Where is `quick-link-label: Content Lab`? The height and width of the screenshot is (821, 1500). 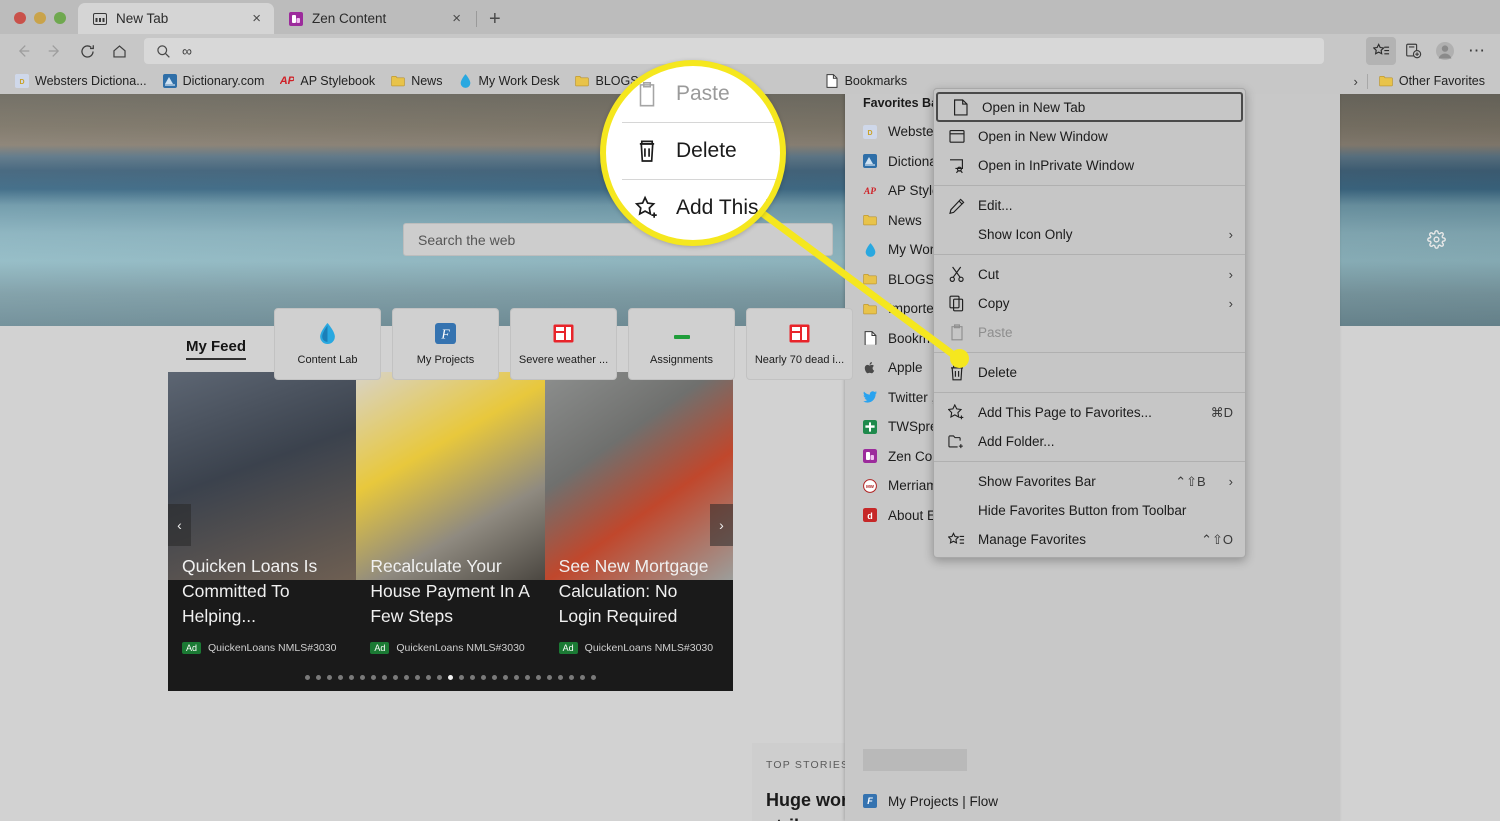
quick-link-label: Content Lab is located at coordinates (327, 359).